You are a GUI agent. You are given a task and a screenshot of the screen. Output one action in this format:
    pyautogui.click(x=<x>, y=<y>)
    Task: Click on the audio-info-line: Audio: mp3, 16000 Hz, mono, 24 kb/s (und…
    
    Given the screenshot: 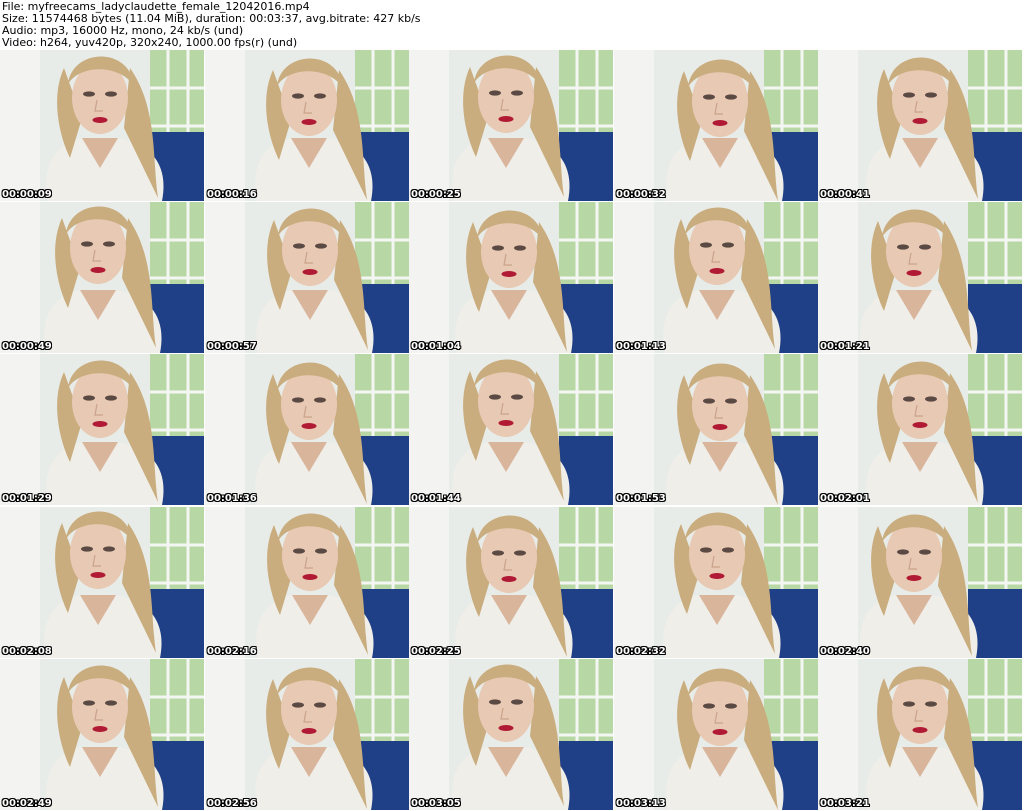 What is the action you would take?
    pyautogui.click(x=123, y=31)
    